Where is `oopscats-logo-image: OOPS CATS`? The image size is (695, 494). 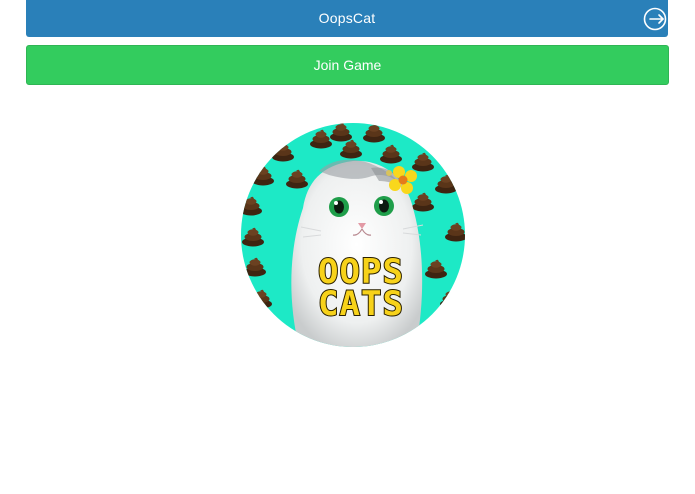 oopscats-logo-image: OOPS CATS is located at coordinates (353, 235).